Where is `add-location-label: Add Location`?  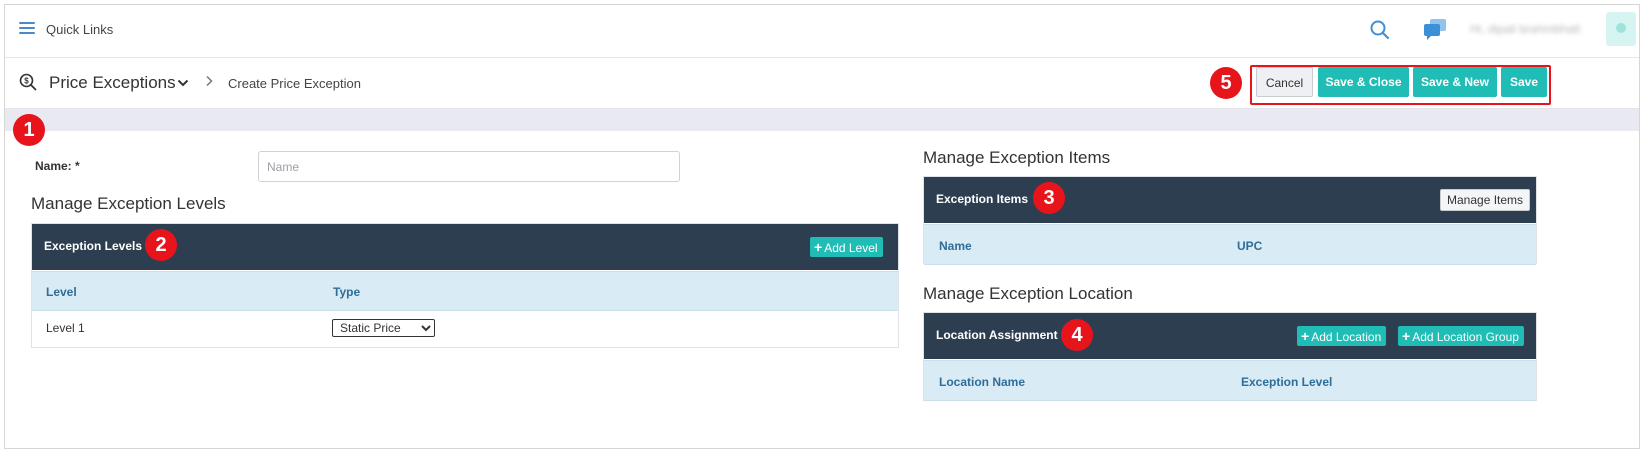
add-location-label: Add Location is located at coordinates (1346, 337).